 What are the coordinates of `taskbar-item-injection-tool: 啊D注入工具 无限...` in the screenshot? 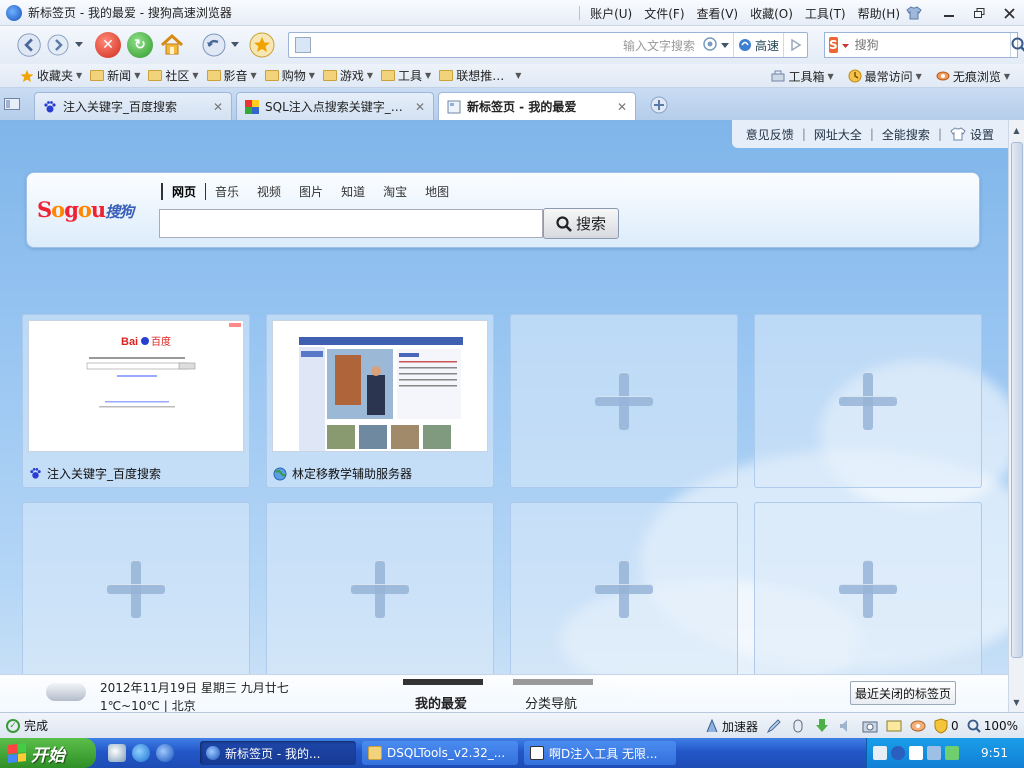 It's located at (600, 753).